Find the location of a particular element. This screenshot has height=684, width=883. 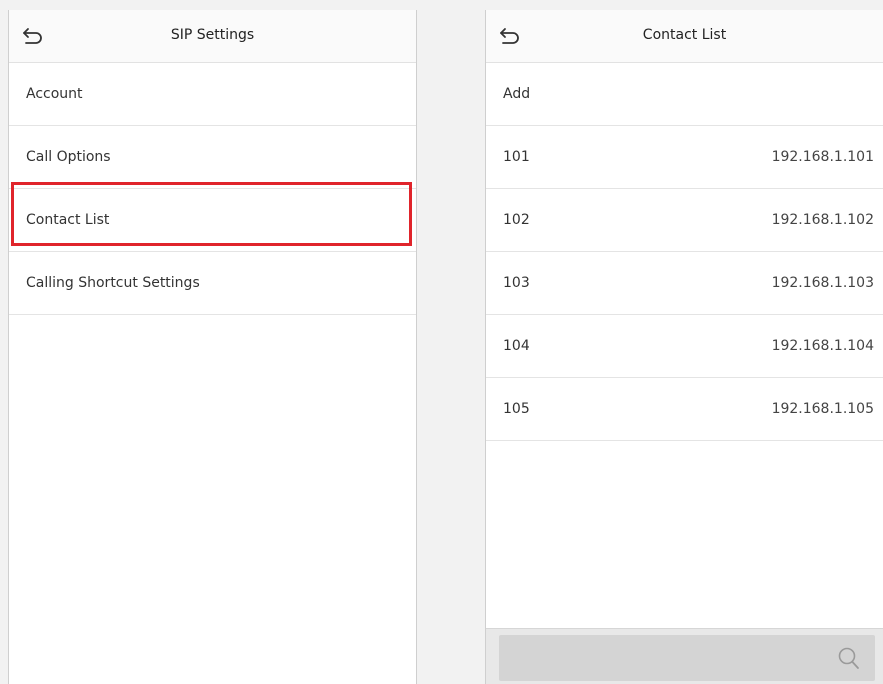

menu-item-account: Account is located at coordinates (212, 94).